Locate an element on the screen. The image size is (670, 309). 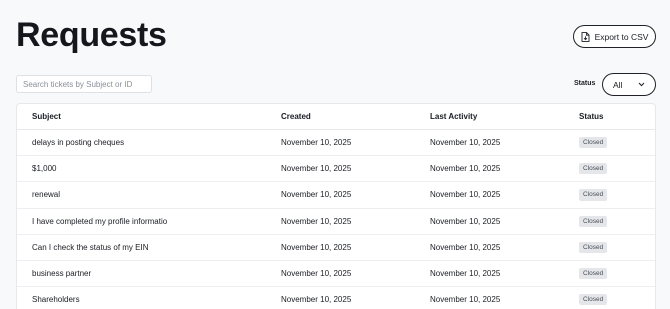
table-header: Subject Created Last Activity Status is located at coordinates (336, 117).